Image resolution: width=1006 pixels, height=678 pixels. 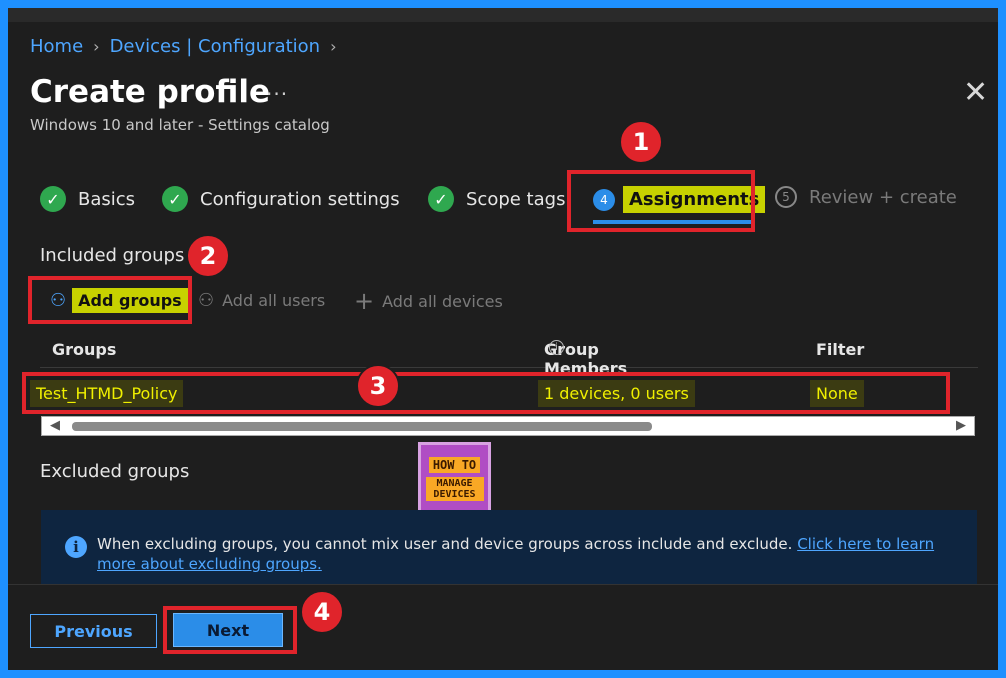 I want to click on horizontal-scrollbar: ◀ ▶, so click(x=508, y=426).